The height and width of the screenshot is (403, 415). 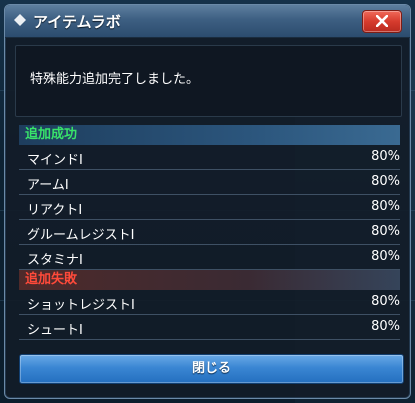 What do you see at coordinates (115, 79) in the screenshot?
I see `message-text: 特殊能力追加完了しました。` at bounding box center [115, 79].